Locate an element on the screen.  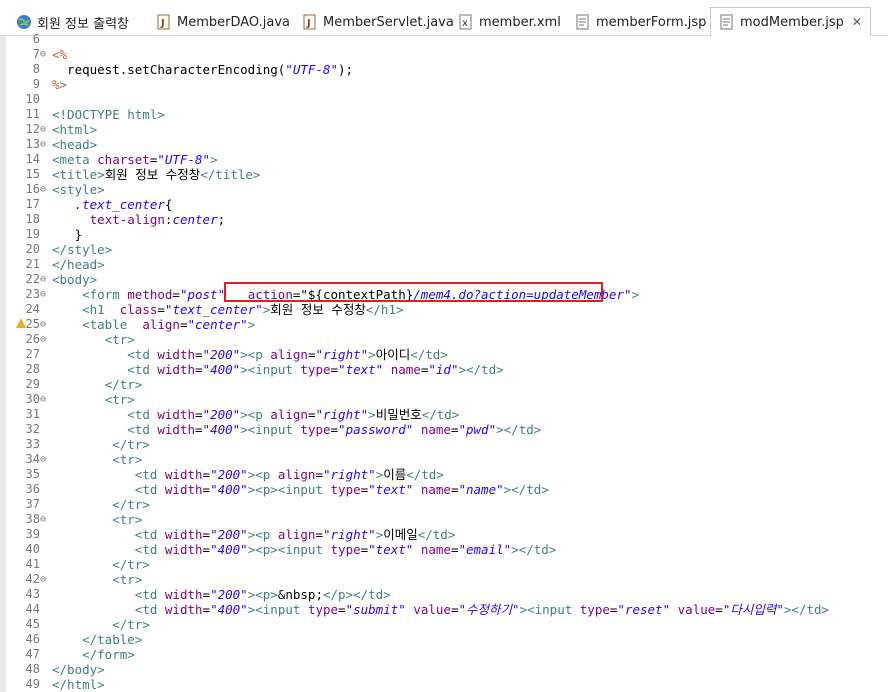
code-line: 47 </form> is located at coordinates (447, 654).